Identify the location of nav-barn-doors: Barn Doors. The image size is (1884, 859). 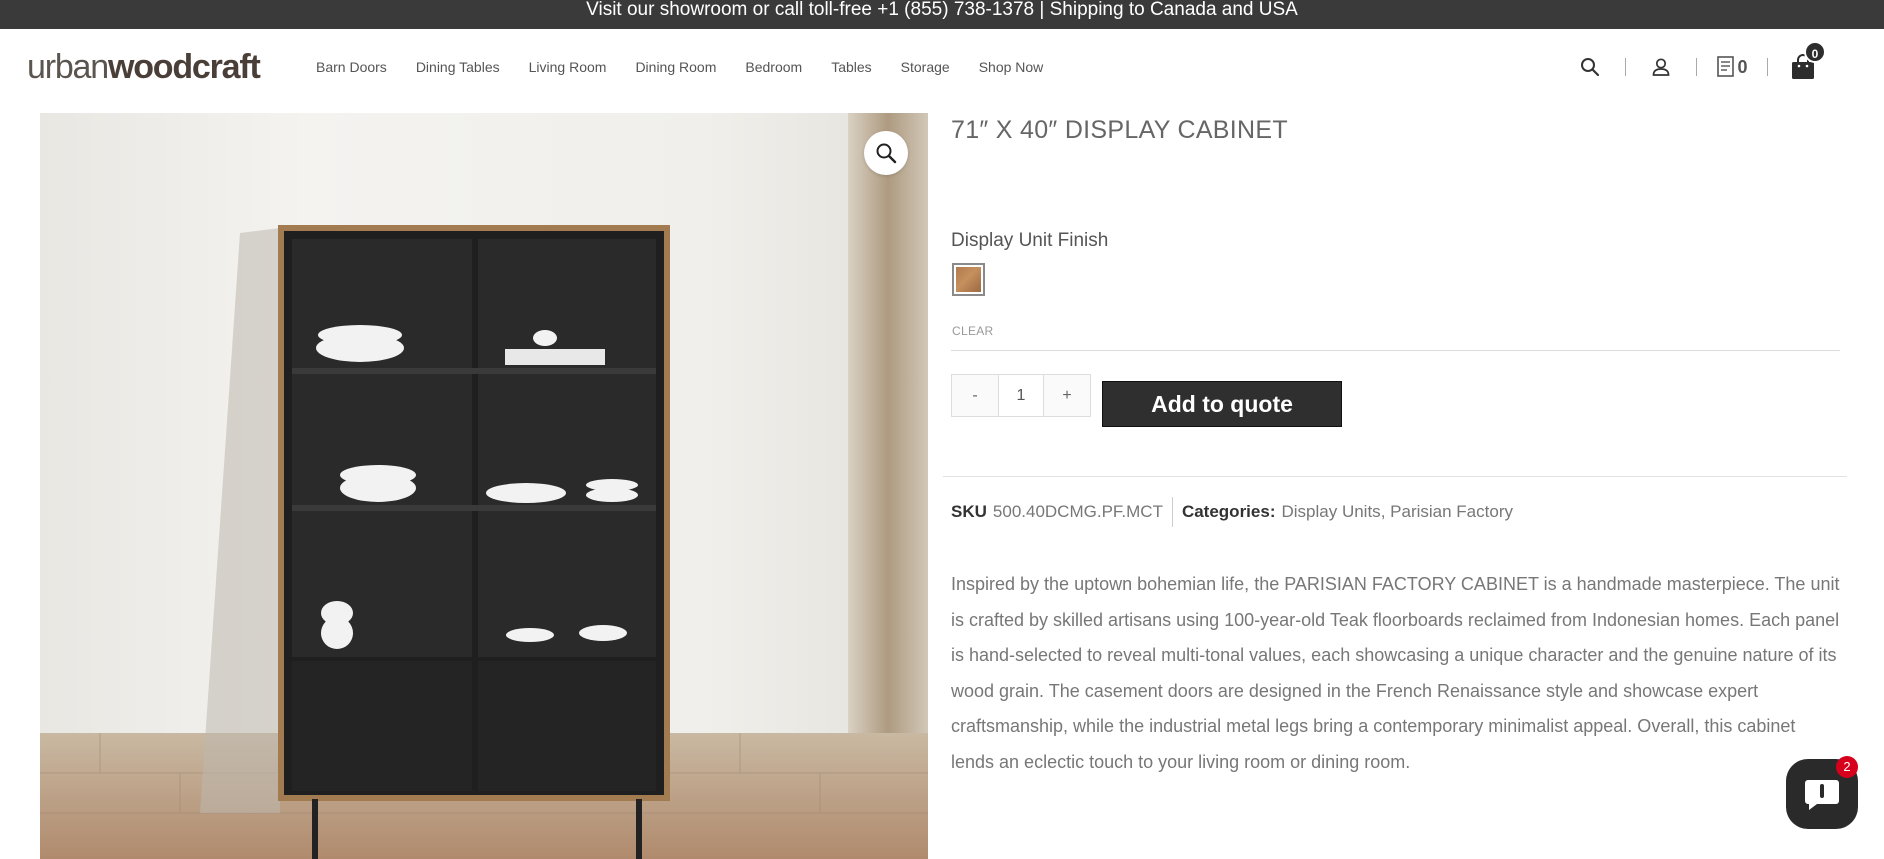
(351, 67).